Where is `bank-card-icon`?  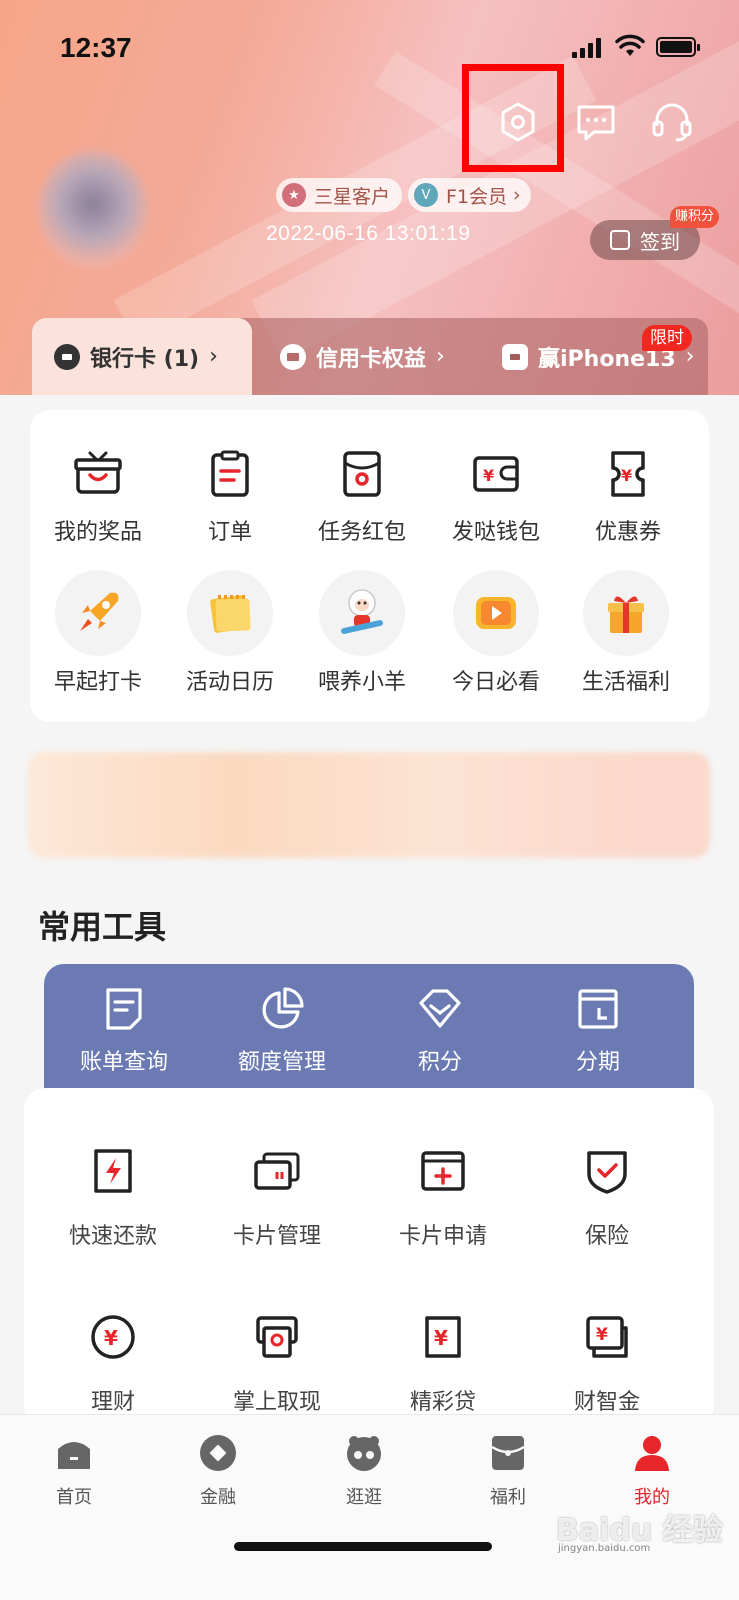
bank-card-icon is located at coordinates (67, 356).